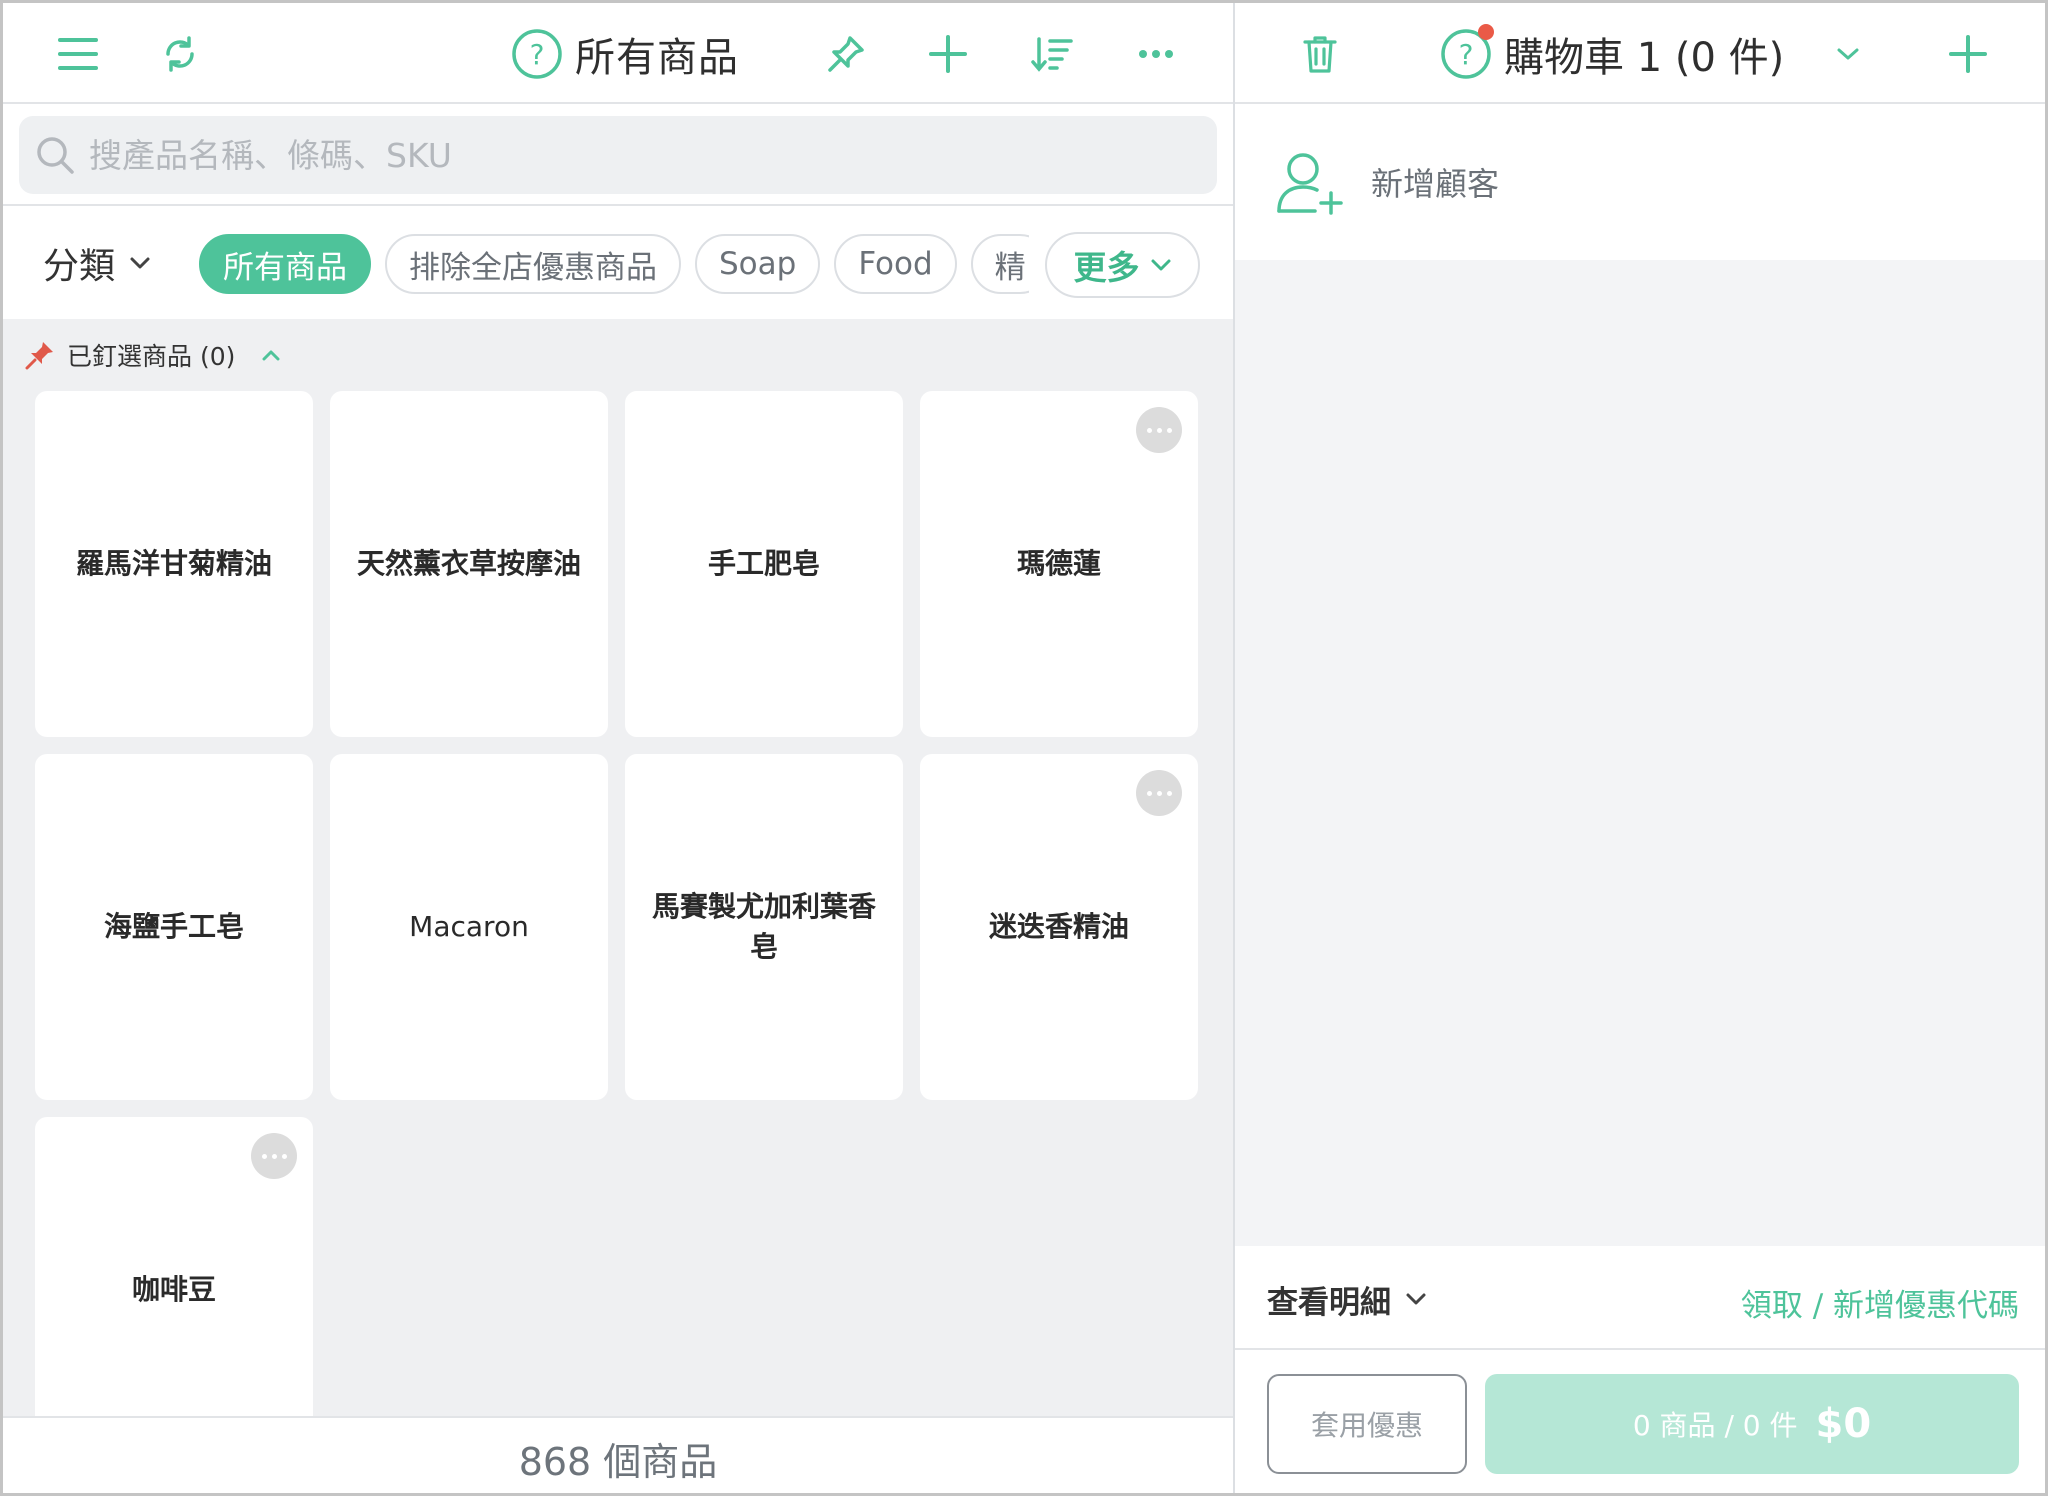 Image resolution: width=2048 pixels, height=1496 pixels. I want to click on more-options-icon, so click(1156, 54).